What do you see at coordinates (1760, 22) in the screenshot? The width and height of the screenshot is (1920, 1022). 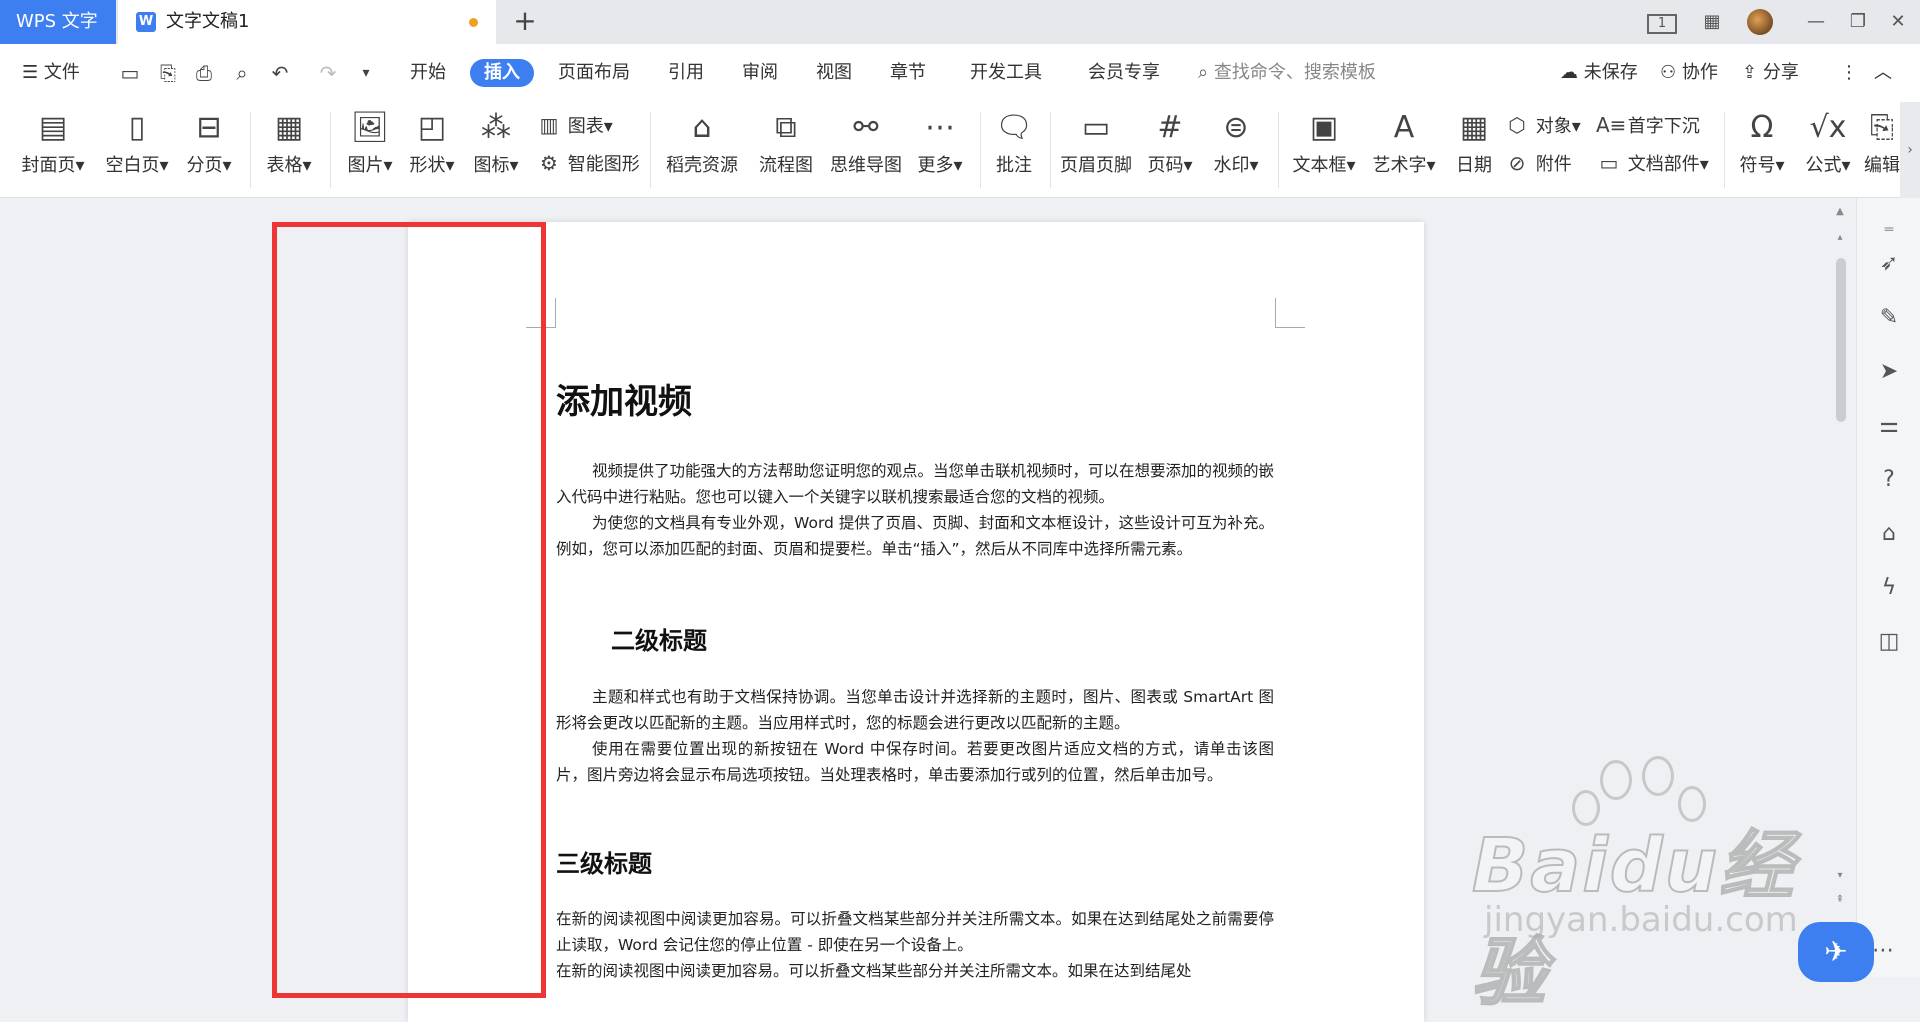 I see `user-avatar` at bounding box center [1760, 22].